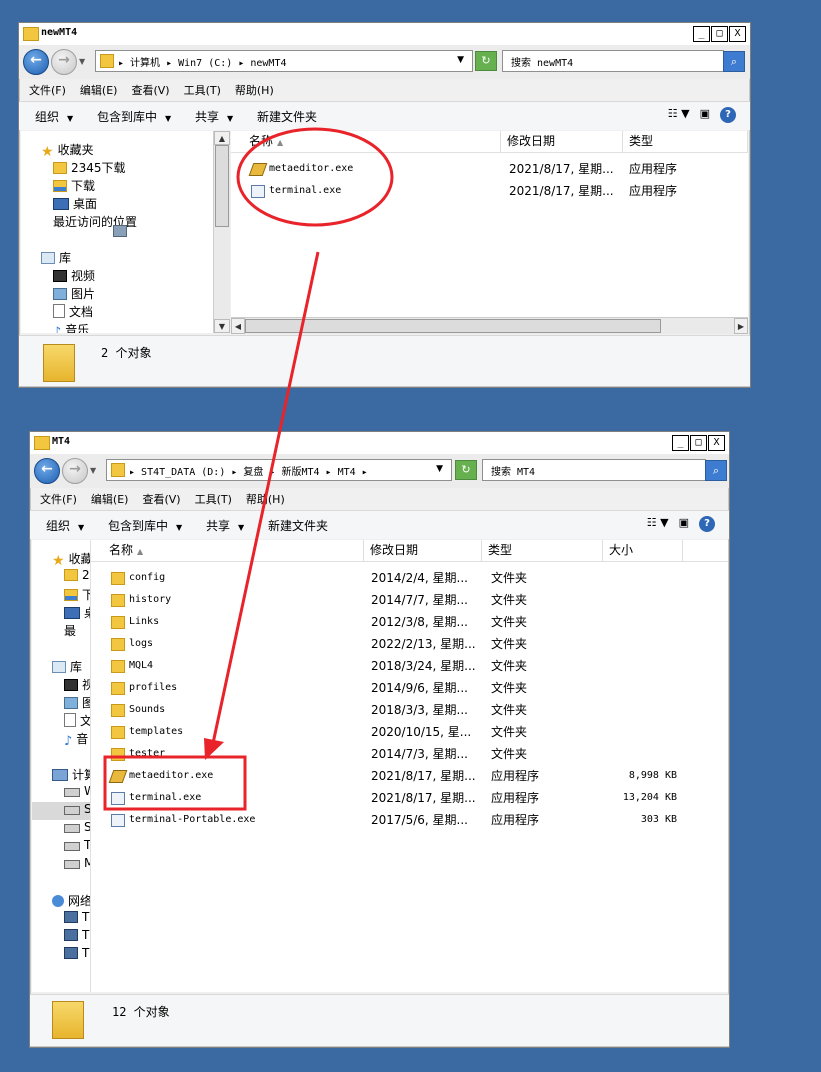 This screenshot has width=821, height=1072. I want to click on table-row: terminal.exe 2021/8/17, 星期... 应用程序, so click(489, 191).